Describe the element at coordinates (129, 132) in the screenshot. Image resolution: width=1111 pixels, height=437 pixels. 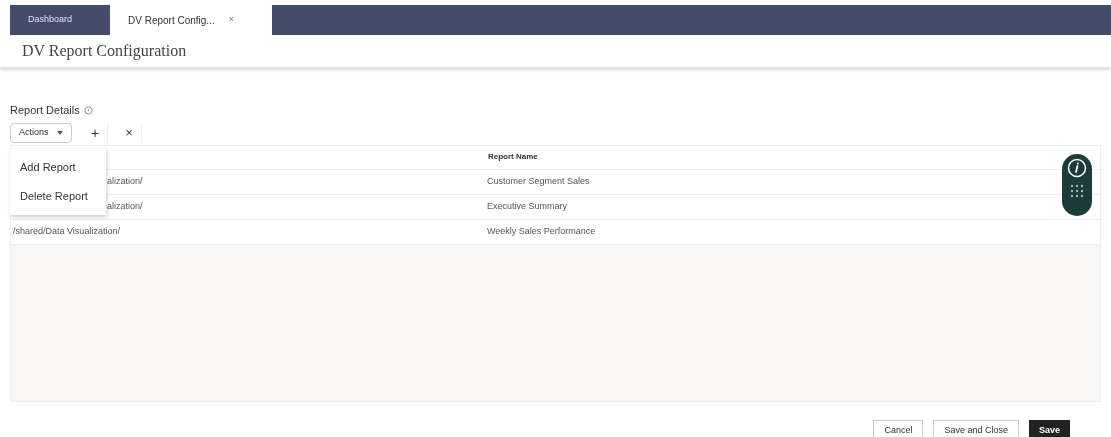
I see `delete-button: ×` at that location.